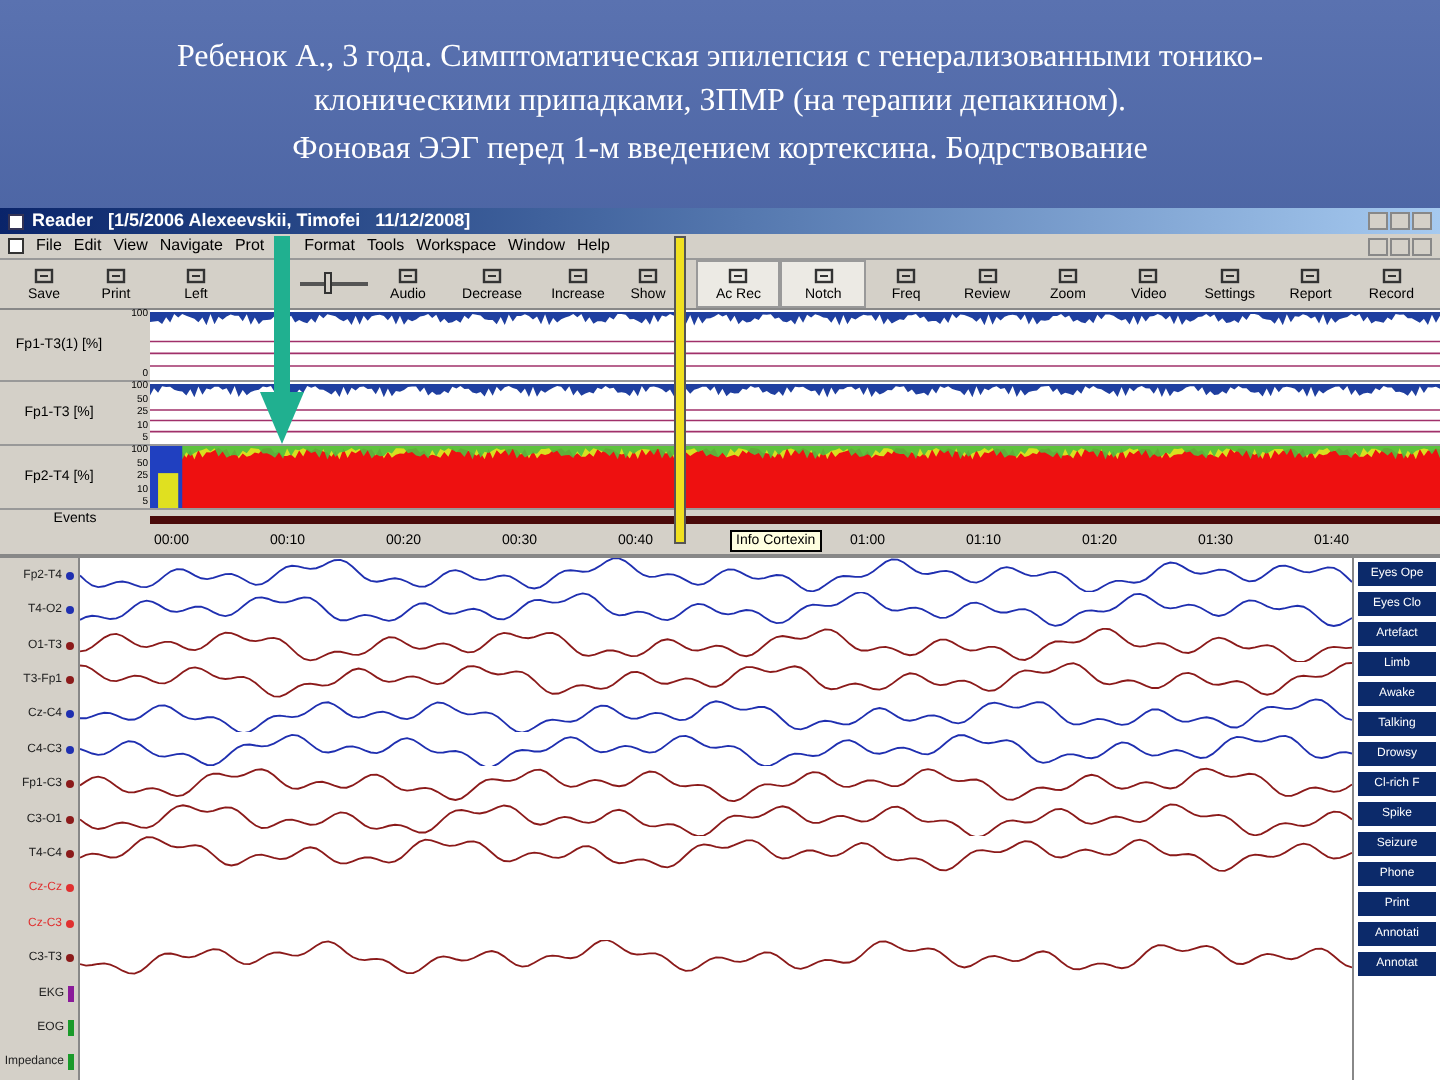 This screenshot has height=1080, width=1440. I want to click on menu-item: Format, so click(329, 246).